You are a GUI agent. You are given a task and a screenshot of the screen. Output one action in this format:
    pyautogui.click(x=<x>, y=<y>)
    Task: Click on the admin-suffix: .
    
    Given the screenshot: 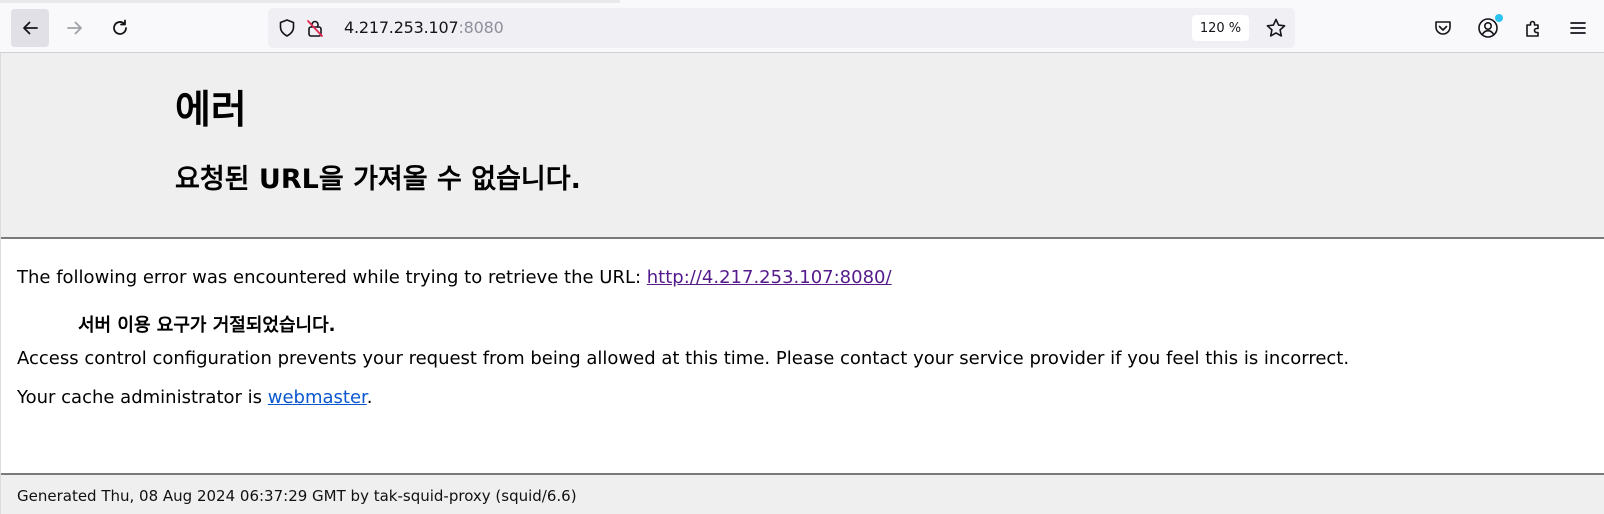 What is the action you would take?
    pyautogui.click(x=369, y=397)
    